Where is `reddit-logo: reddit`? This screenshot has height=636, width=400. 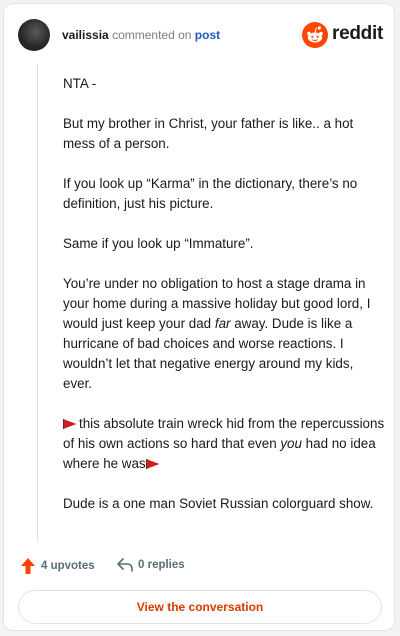 reddit-logo: reddit is located at coordinates (342, 35).